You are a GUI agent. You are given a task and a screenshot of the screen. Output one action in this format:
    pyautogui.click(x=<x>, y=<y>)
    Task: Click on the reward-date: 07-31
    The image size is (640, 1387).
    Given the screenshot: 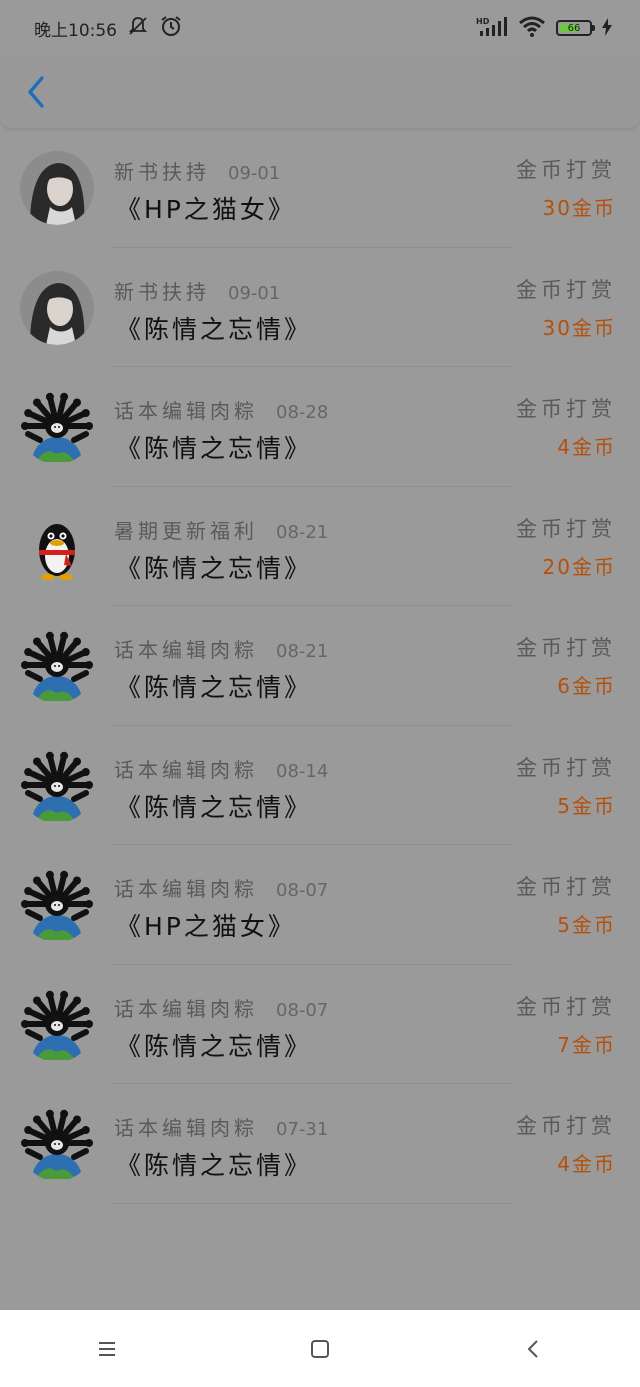 What is the action you would take?
    pyautogui.click(x=302, y=1129)
    